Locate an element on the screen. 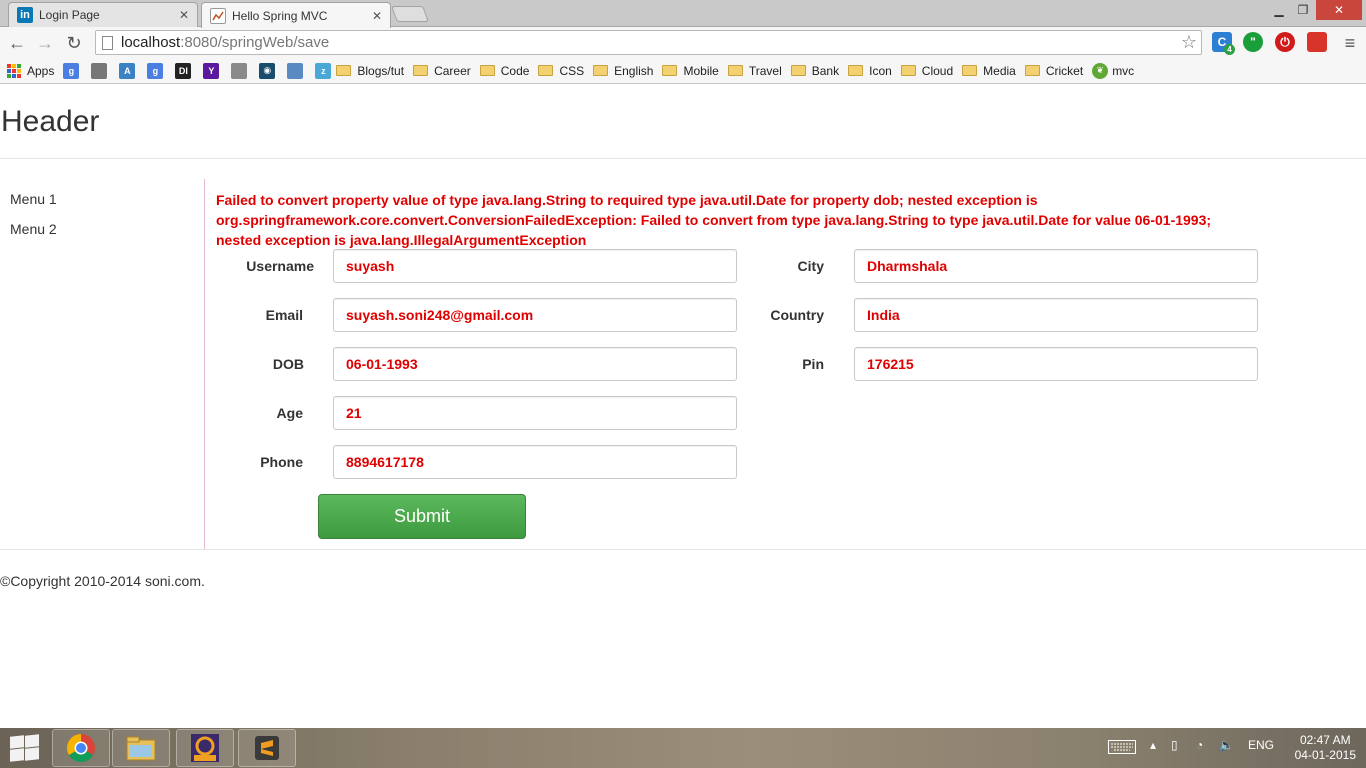 Image resolution: width=1366 pixels, height=768 pixels. di-icon: DI is located at coordinates (183, 70).